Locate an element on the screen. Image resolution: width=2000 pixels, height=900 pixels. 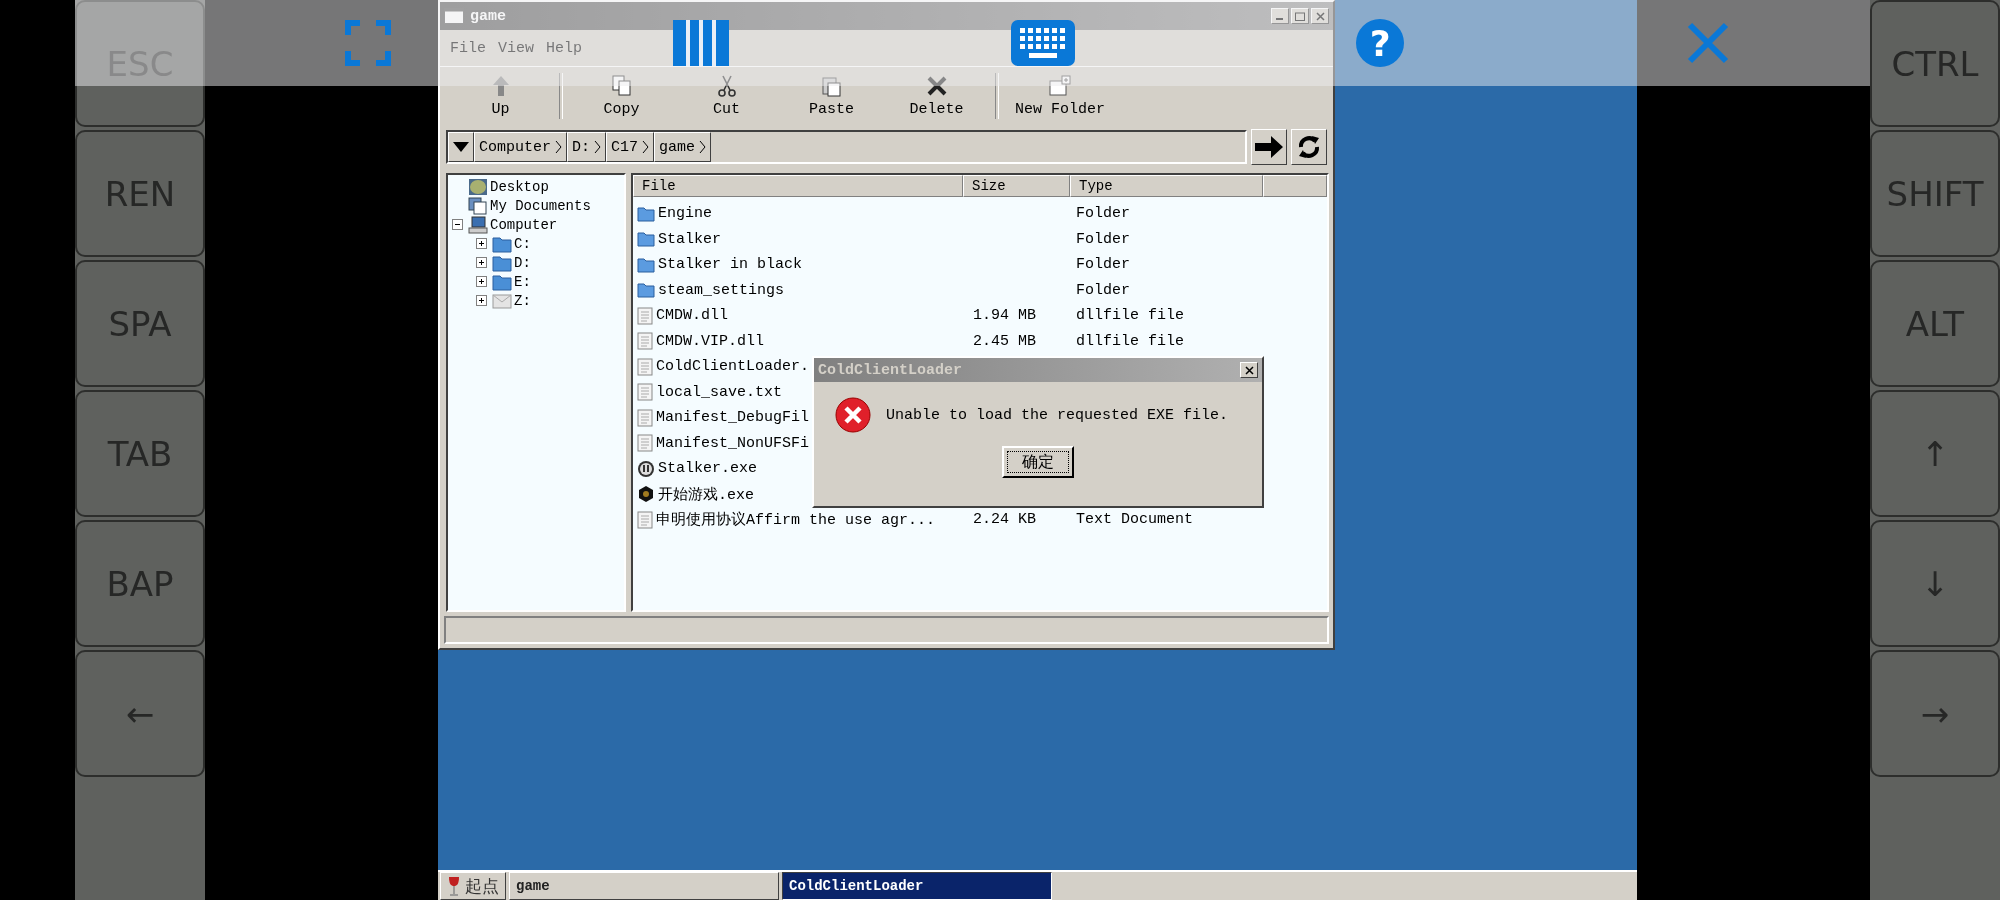
triangle-down-icon is located at coordinates (461, 147).